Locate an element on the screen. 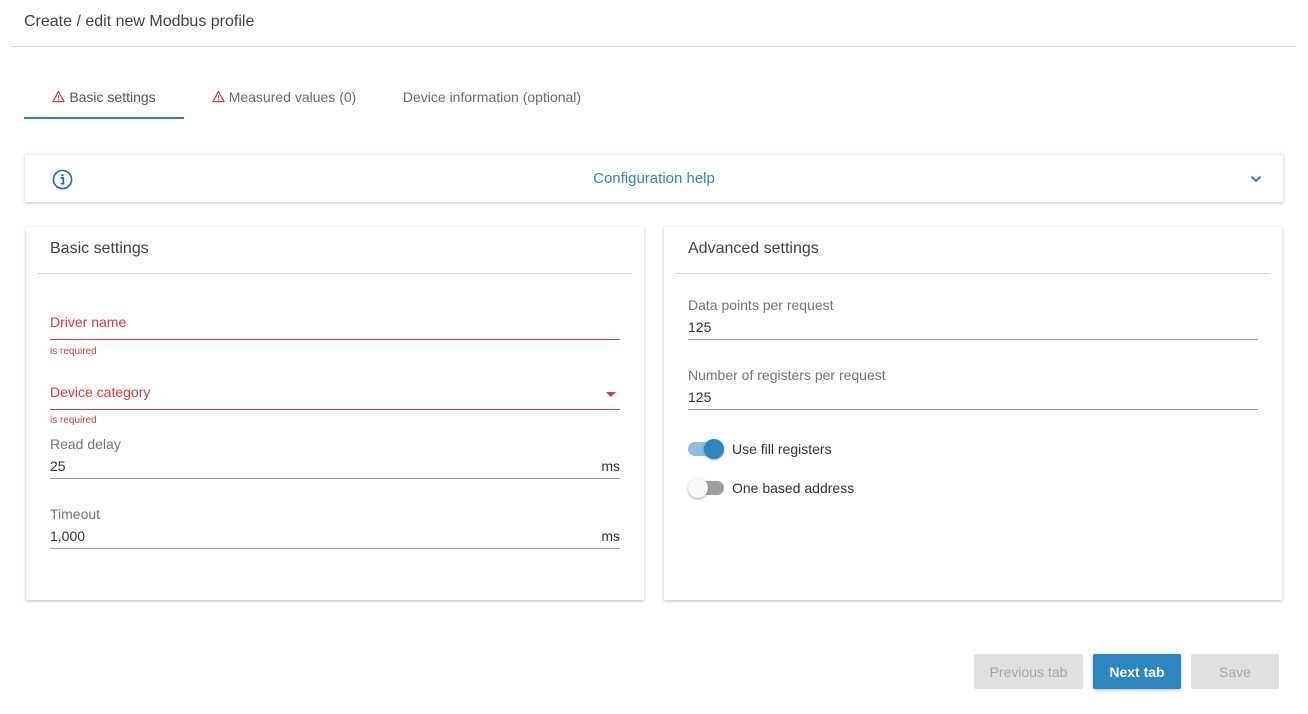 The height and width of the screenshot is (714, 1308). tab-basic-settings: Basic settings is located at coordinates (104, 96).